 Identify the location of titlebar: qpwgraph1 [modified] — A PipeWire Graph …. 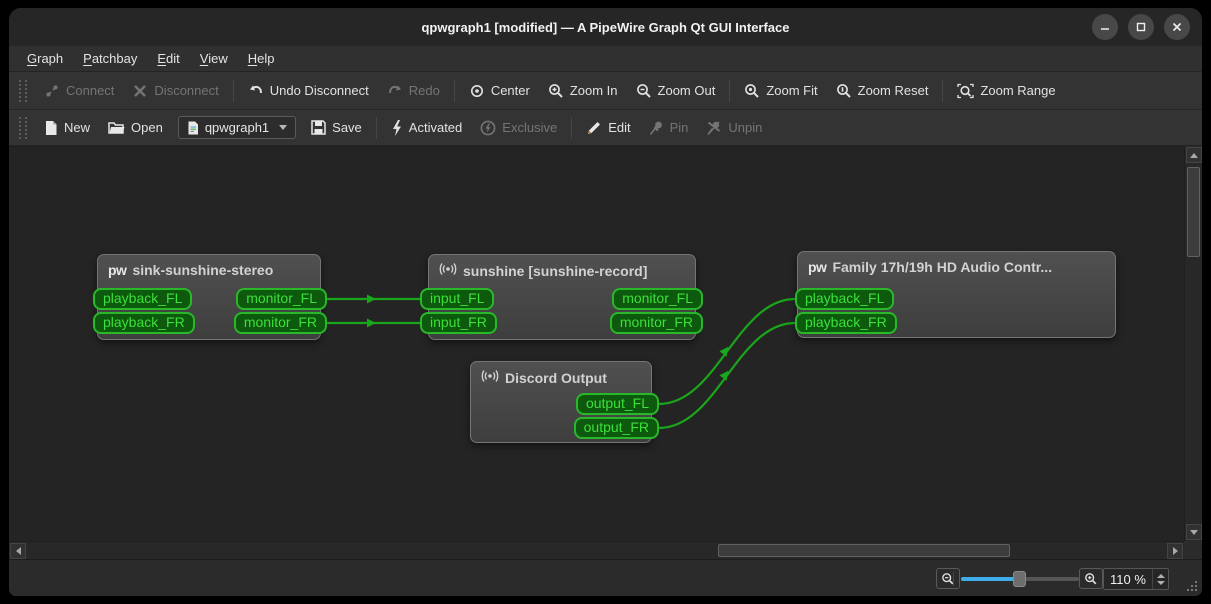
(605, 27).